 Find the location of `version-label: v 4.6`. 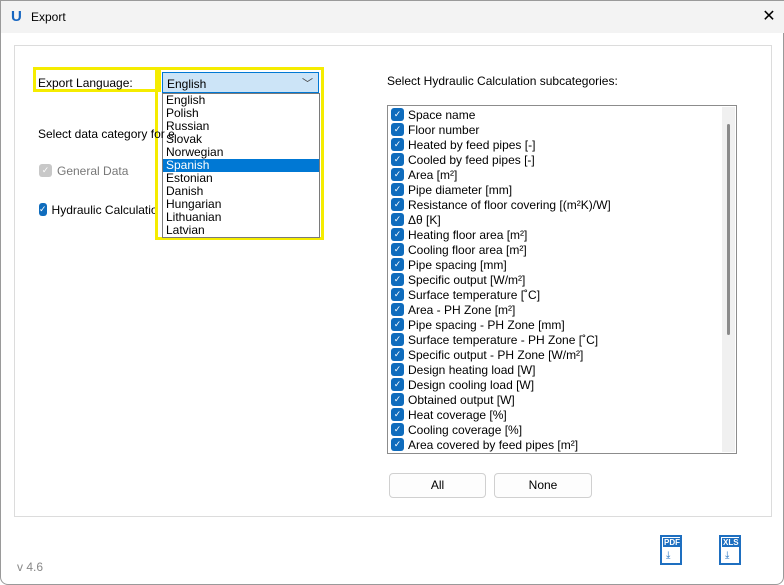

version-label: v 4.6 is located at coordinates (30, 567).